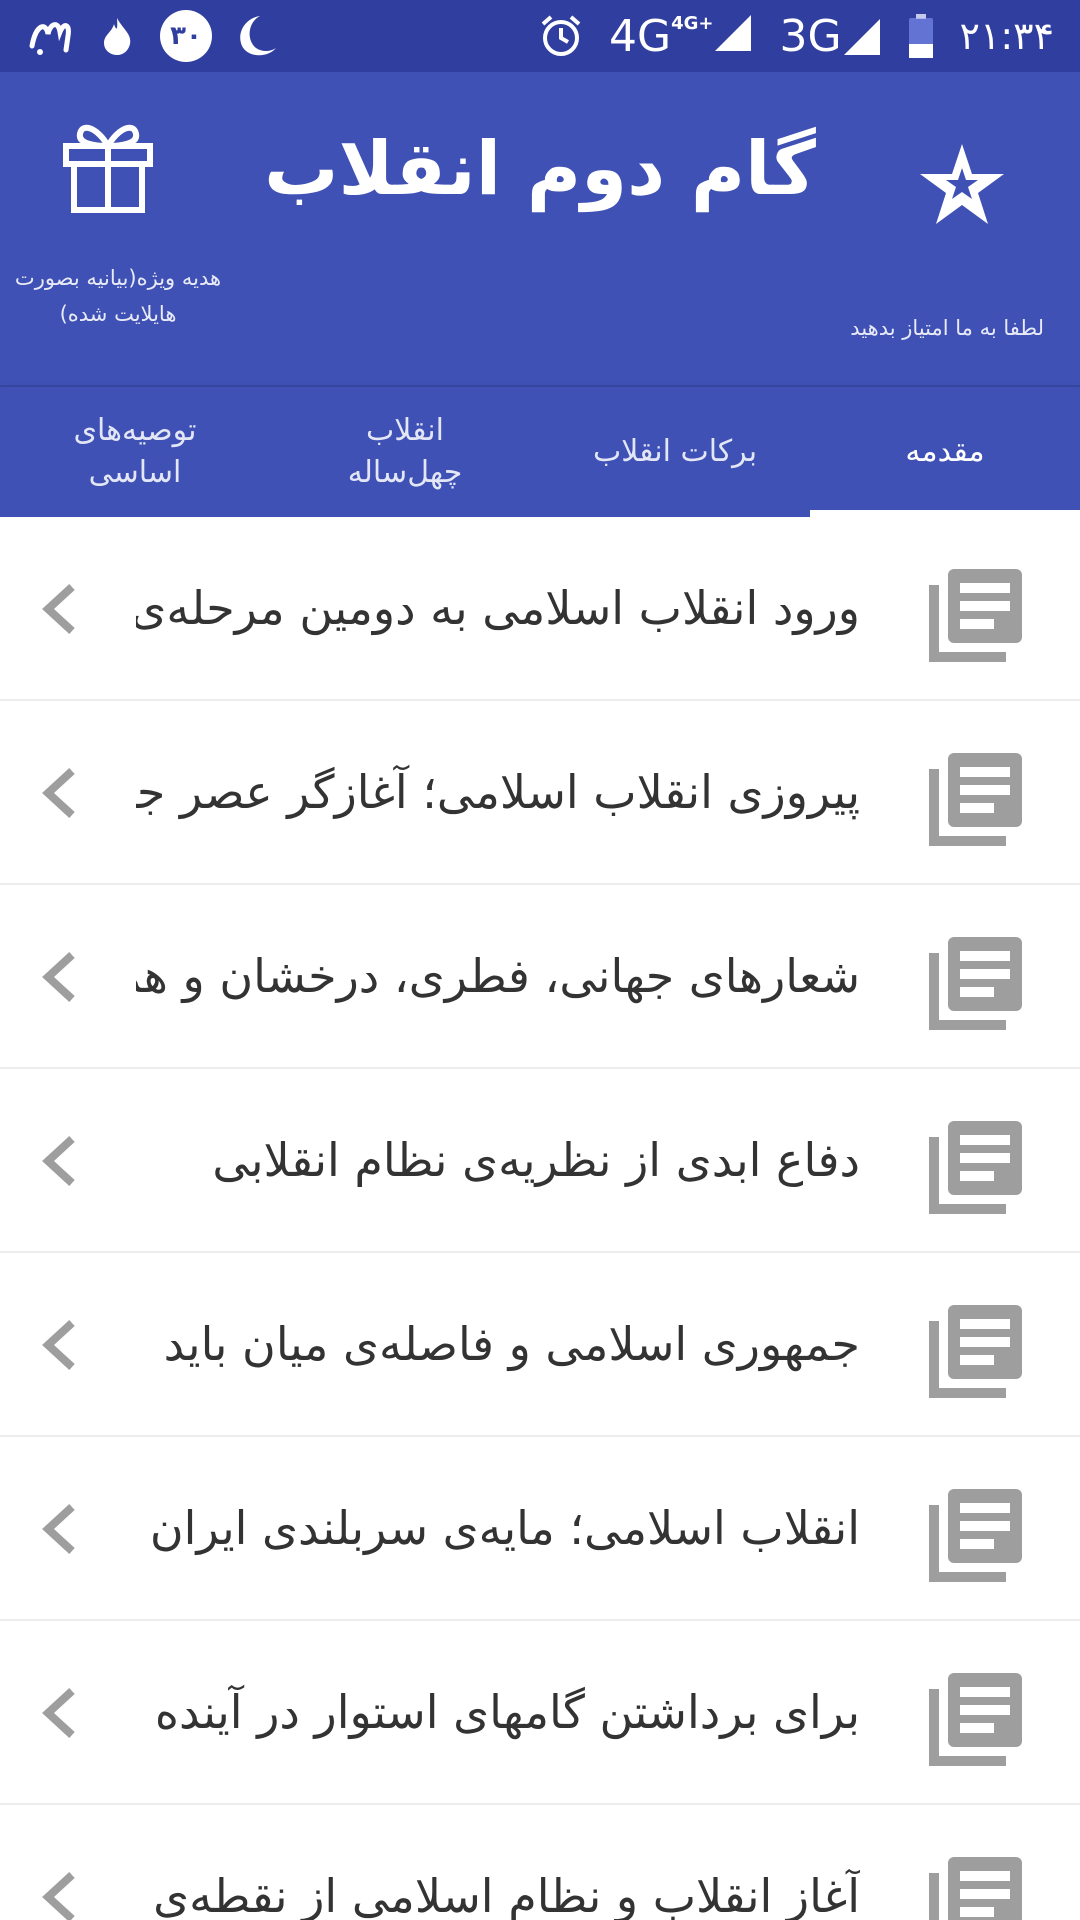 Image resolution: width=1080 pixels, height=1920 pixels. Describe the element at coordinates (186, 36) in the screenshot. I see `notification-count-badge: ۳۰` at that location.